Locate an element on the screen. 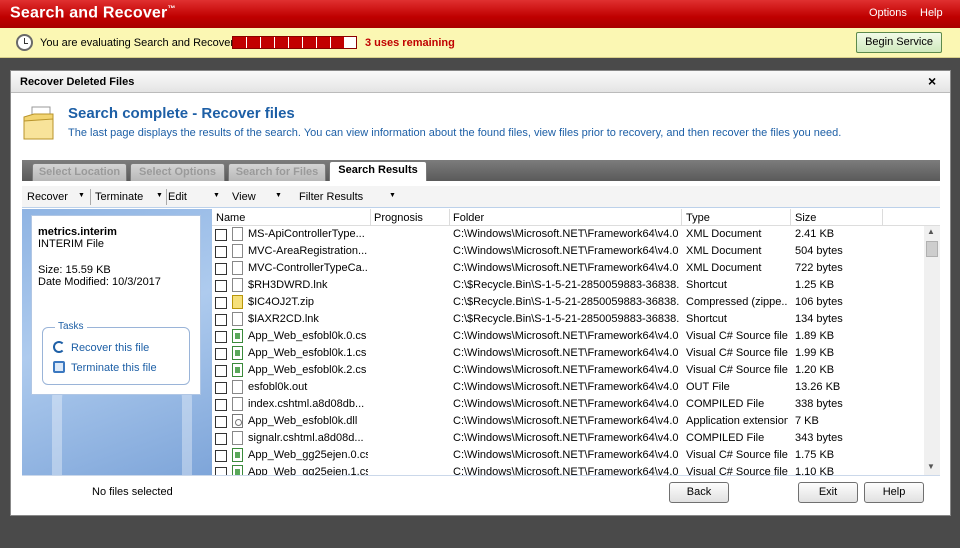 The height and width of the screenshot is (548, 960). view-dropdown-icon: ▼ is located at coordinates (278, 195).